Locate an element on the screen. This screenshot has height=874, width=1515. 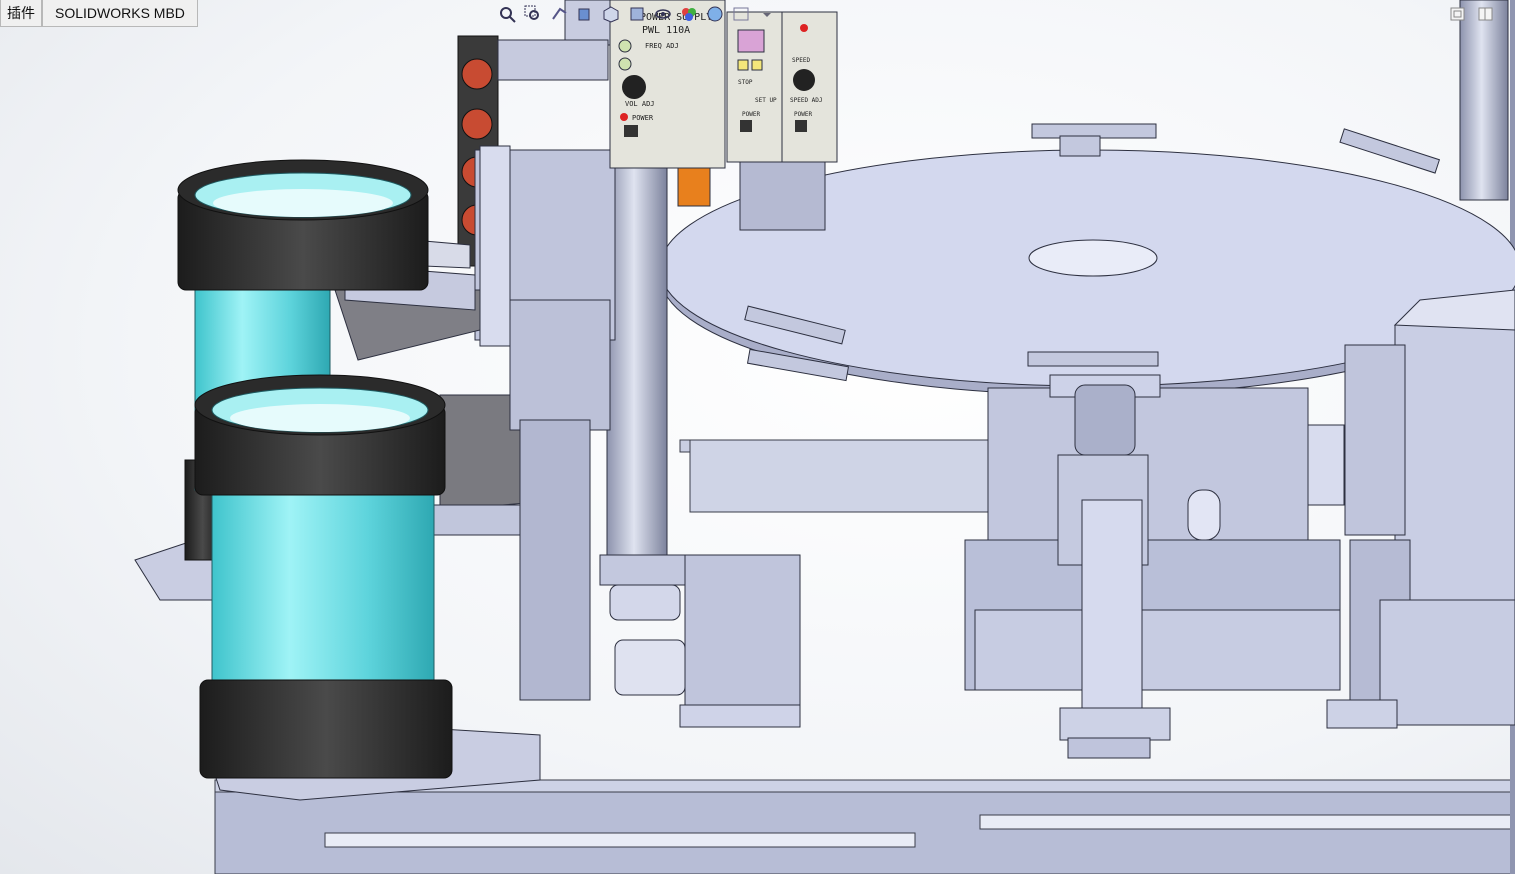
panel-mid-label-stop: STOP is located at coordinates (745, 82).